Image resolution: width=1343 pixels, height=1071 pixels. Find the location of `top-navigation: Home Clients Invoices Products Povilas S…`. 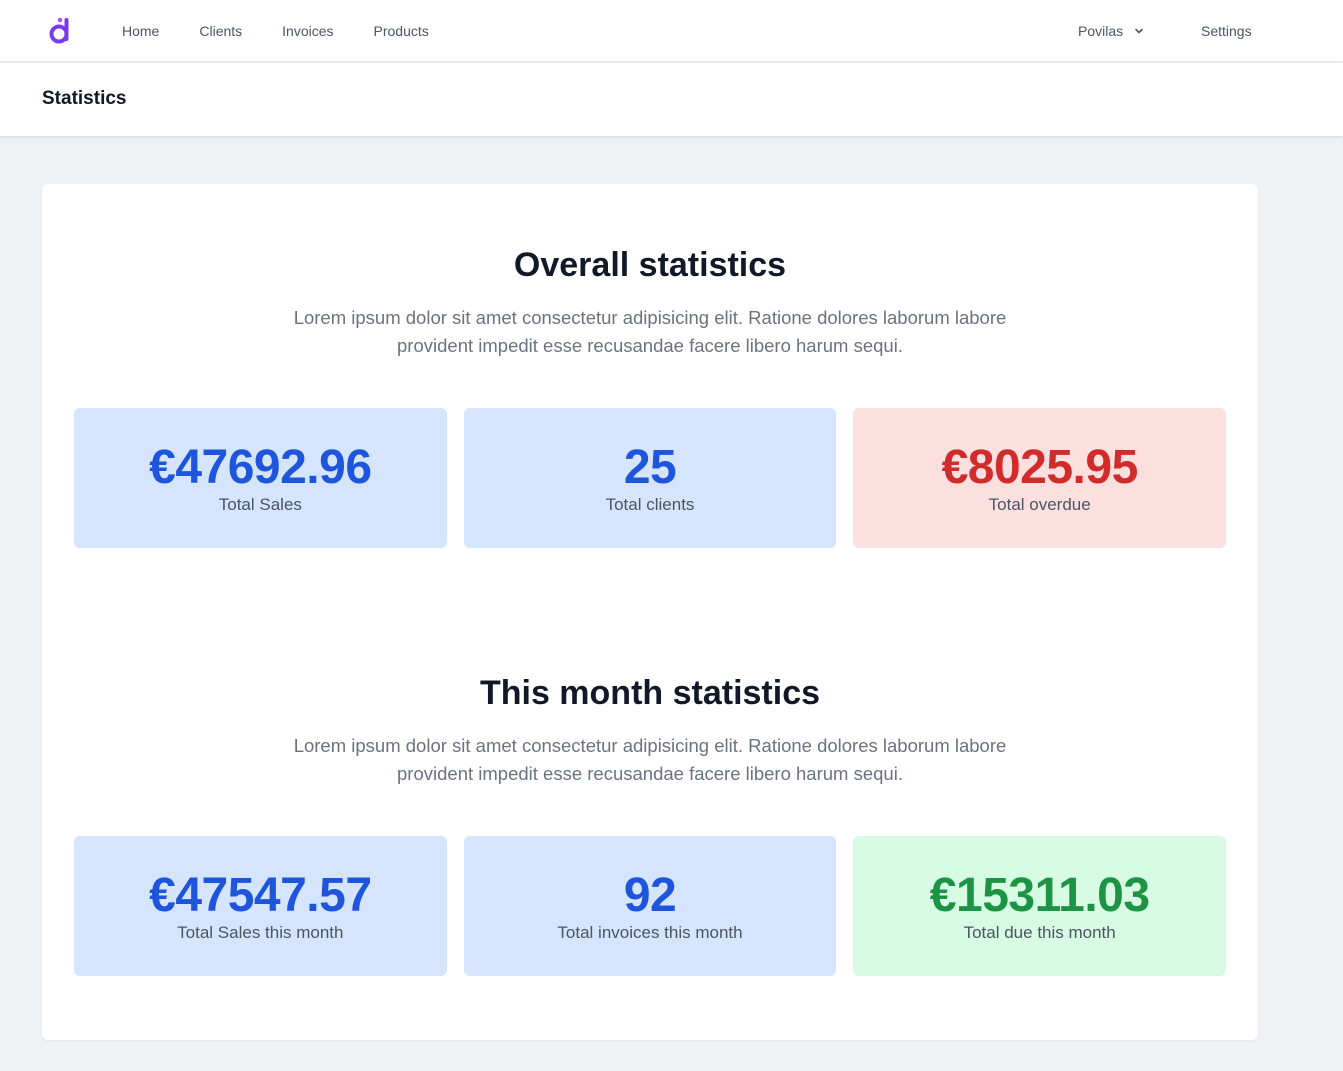

top-navigation: Home Clients Invoices Products Povilas S… is located at coordinates (671, 31).